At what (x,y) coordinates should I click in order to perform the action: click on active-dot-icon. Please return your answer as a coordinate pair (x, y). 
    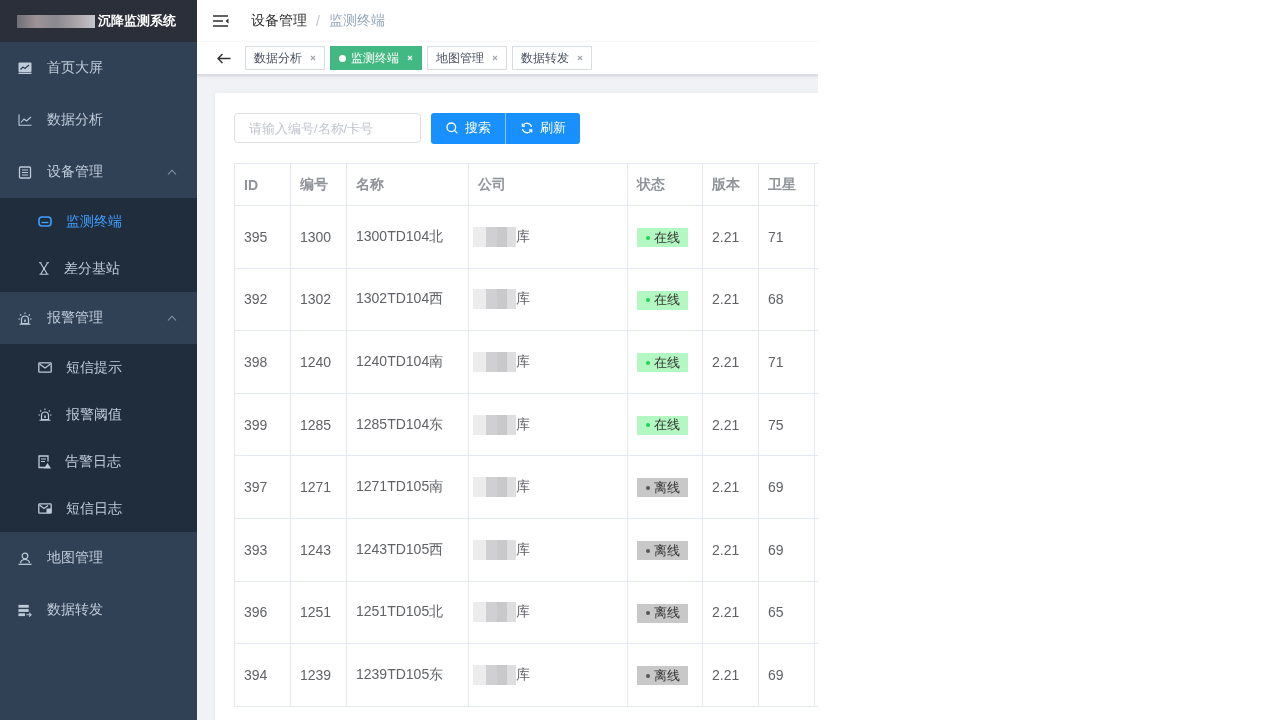
    Looking at the image, I should click on (342, 58).